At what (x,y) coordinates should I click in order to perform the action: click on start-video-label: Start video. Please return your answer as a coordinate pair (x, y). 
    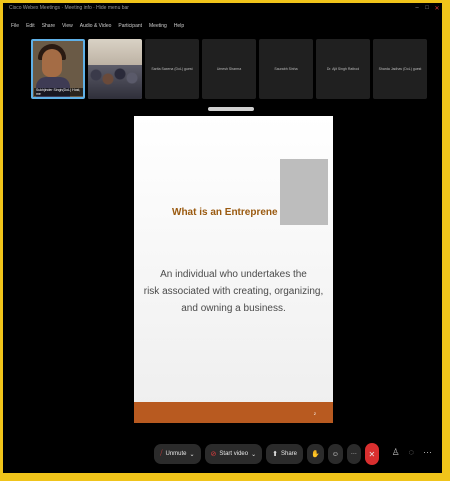
    Looking at the image, I should click on (234, 454).